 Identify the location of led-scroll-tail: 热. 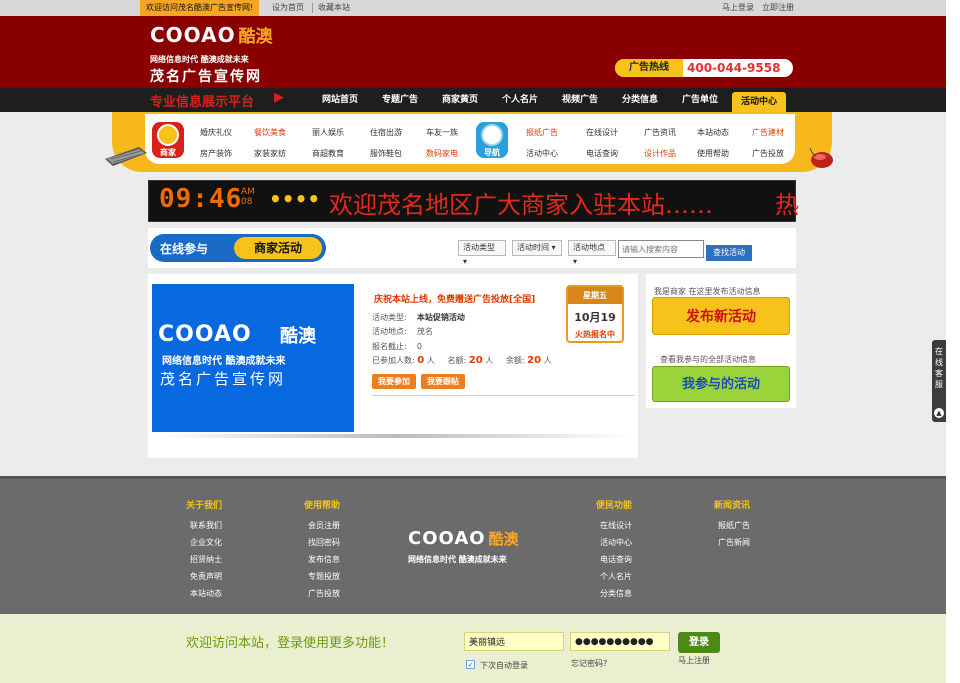
(787, 205).